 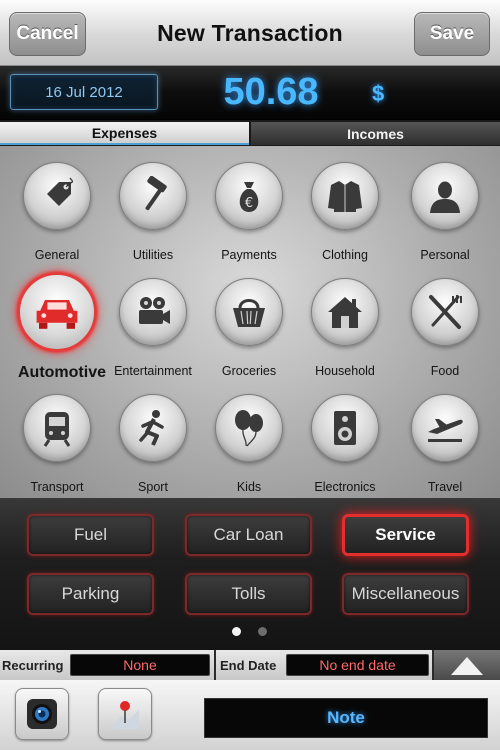 What do you see at coordinates (248, 594) in the screenshot?
I see `subcategory-tolls: Tolls` at bounding box center [248, 594].